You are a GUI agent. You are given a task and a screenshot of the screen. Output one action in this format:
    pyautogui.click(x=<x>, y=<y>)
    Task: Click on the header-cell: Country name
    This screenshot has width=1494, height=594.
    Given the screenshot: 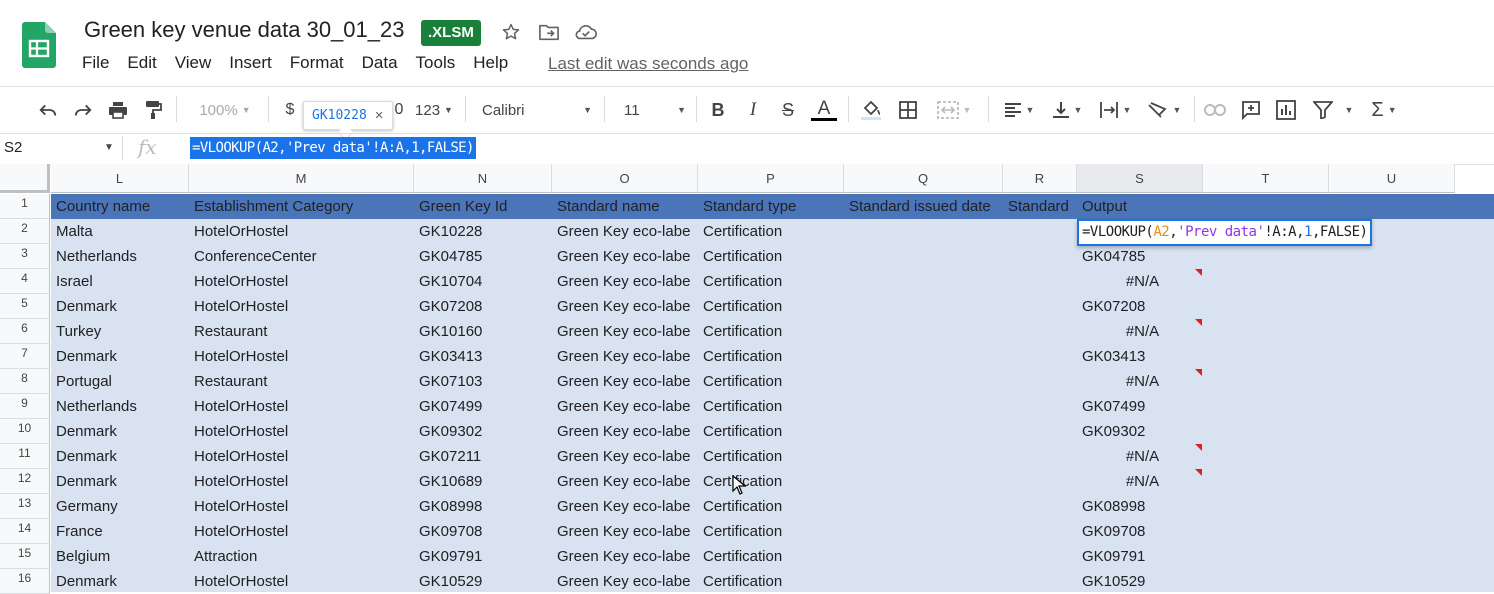 What is the action you would take?
    pyautogui.click(x=120, y=206)
    